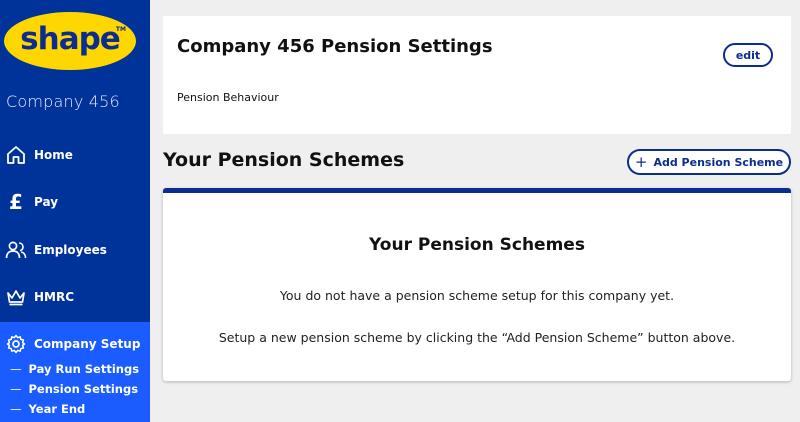  Describe the element at coordinates (70, 250) in the screenshot. I see `sidebar-item-label: Employees` at that location.